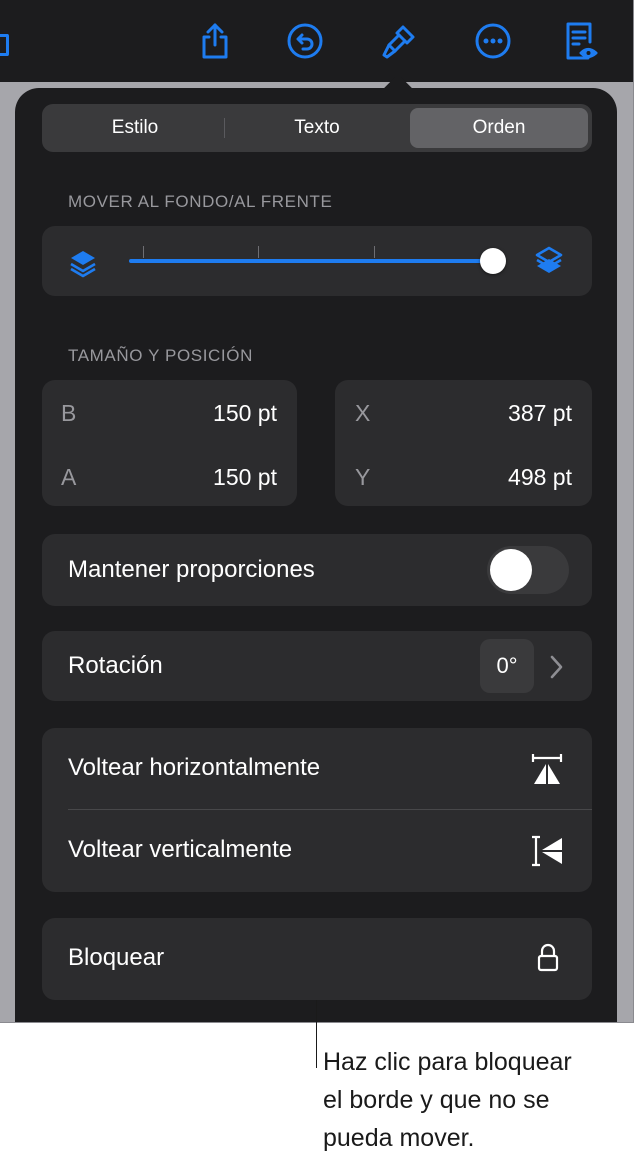  I want to click on partial-toolbar-icon, so click(4, 45).